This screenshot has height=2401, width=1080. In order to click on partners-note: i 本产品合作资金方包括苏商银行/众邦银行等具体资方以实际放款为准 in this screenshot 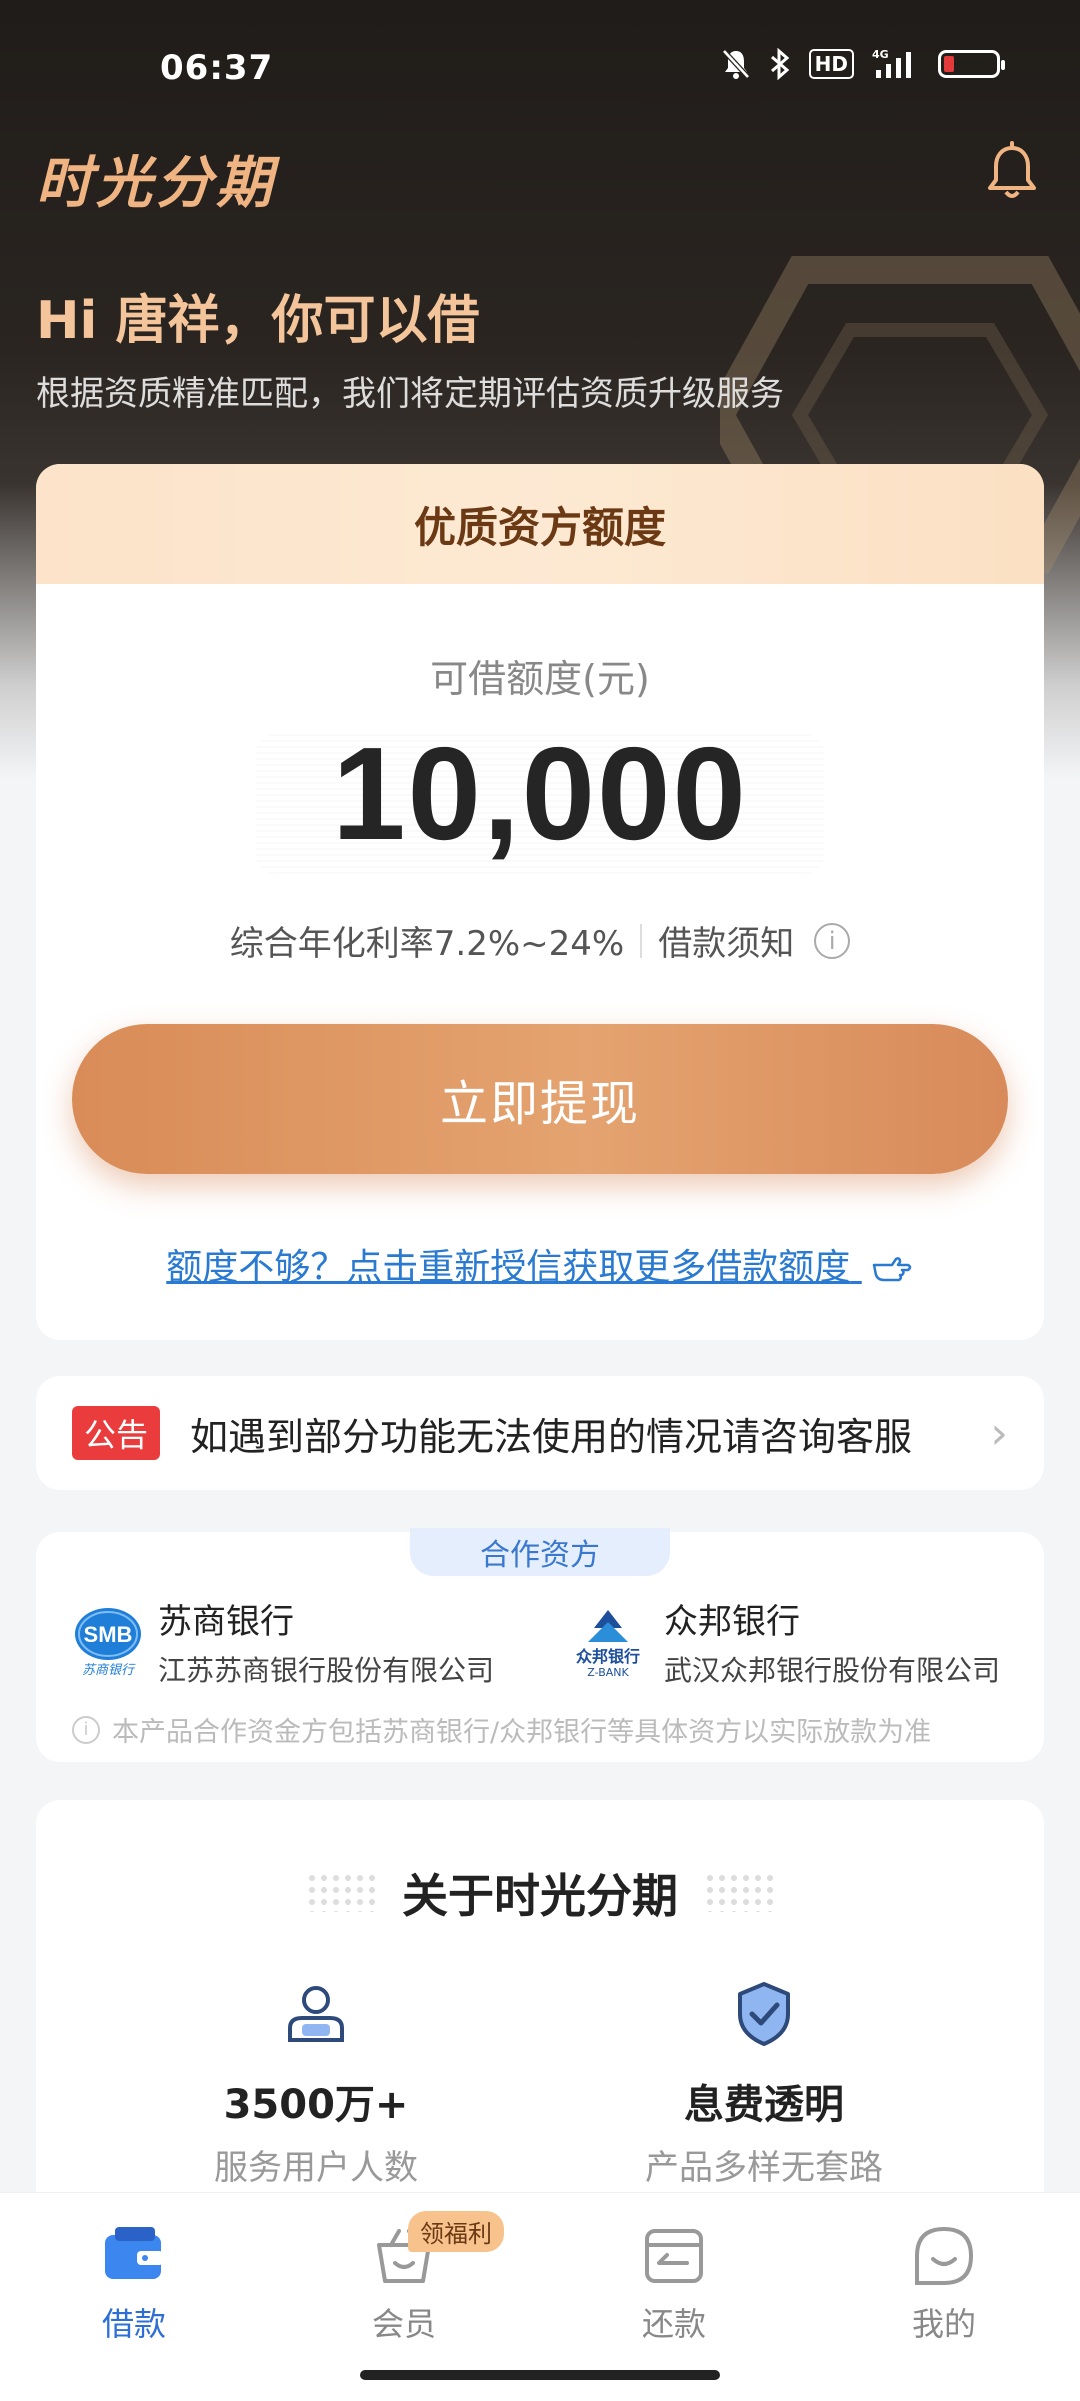, I will do `click(501, 1729)`.